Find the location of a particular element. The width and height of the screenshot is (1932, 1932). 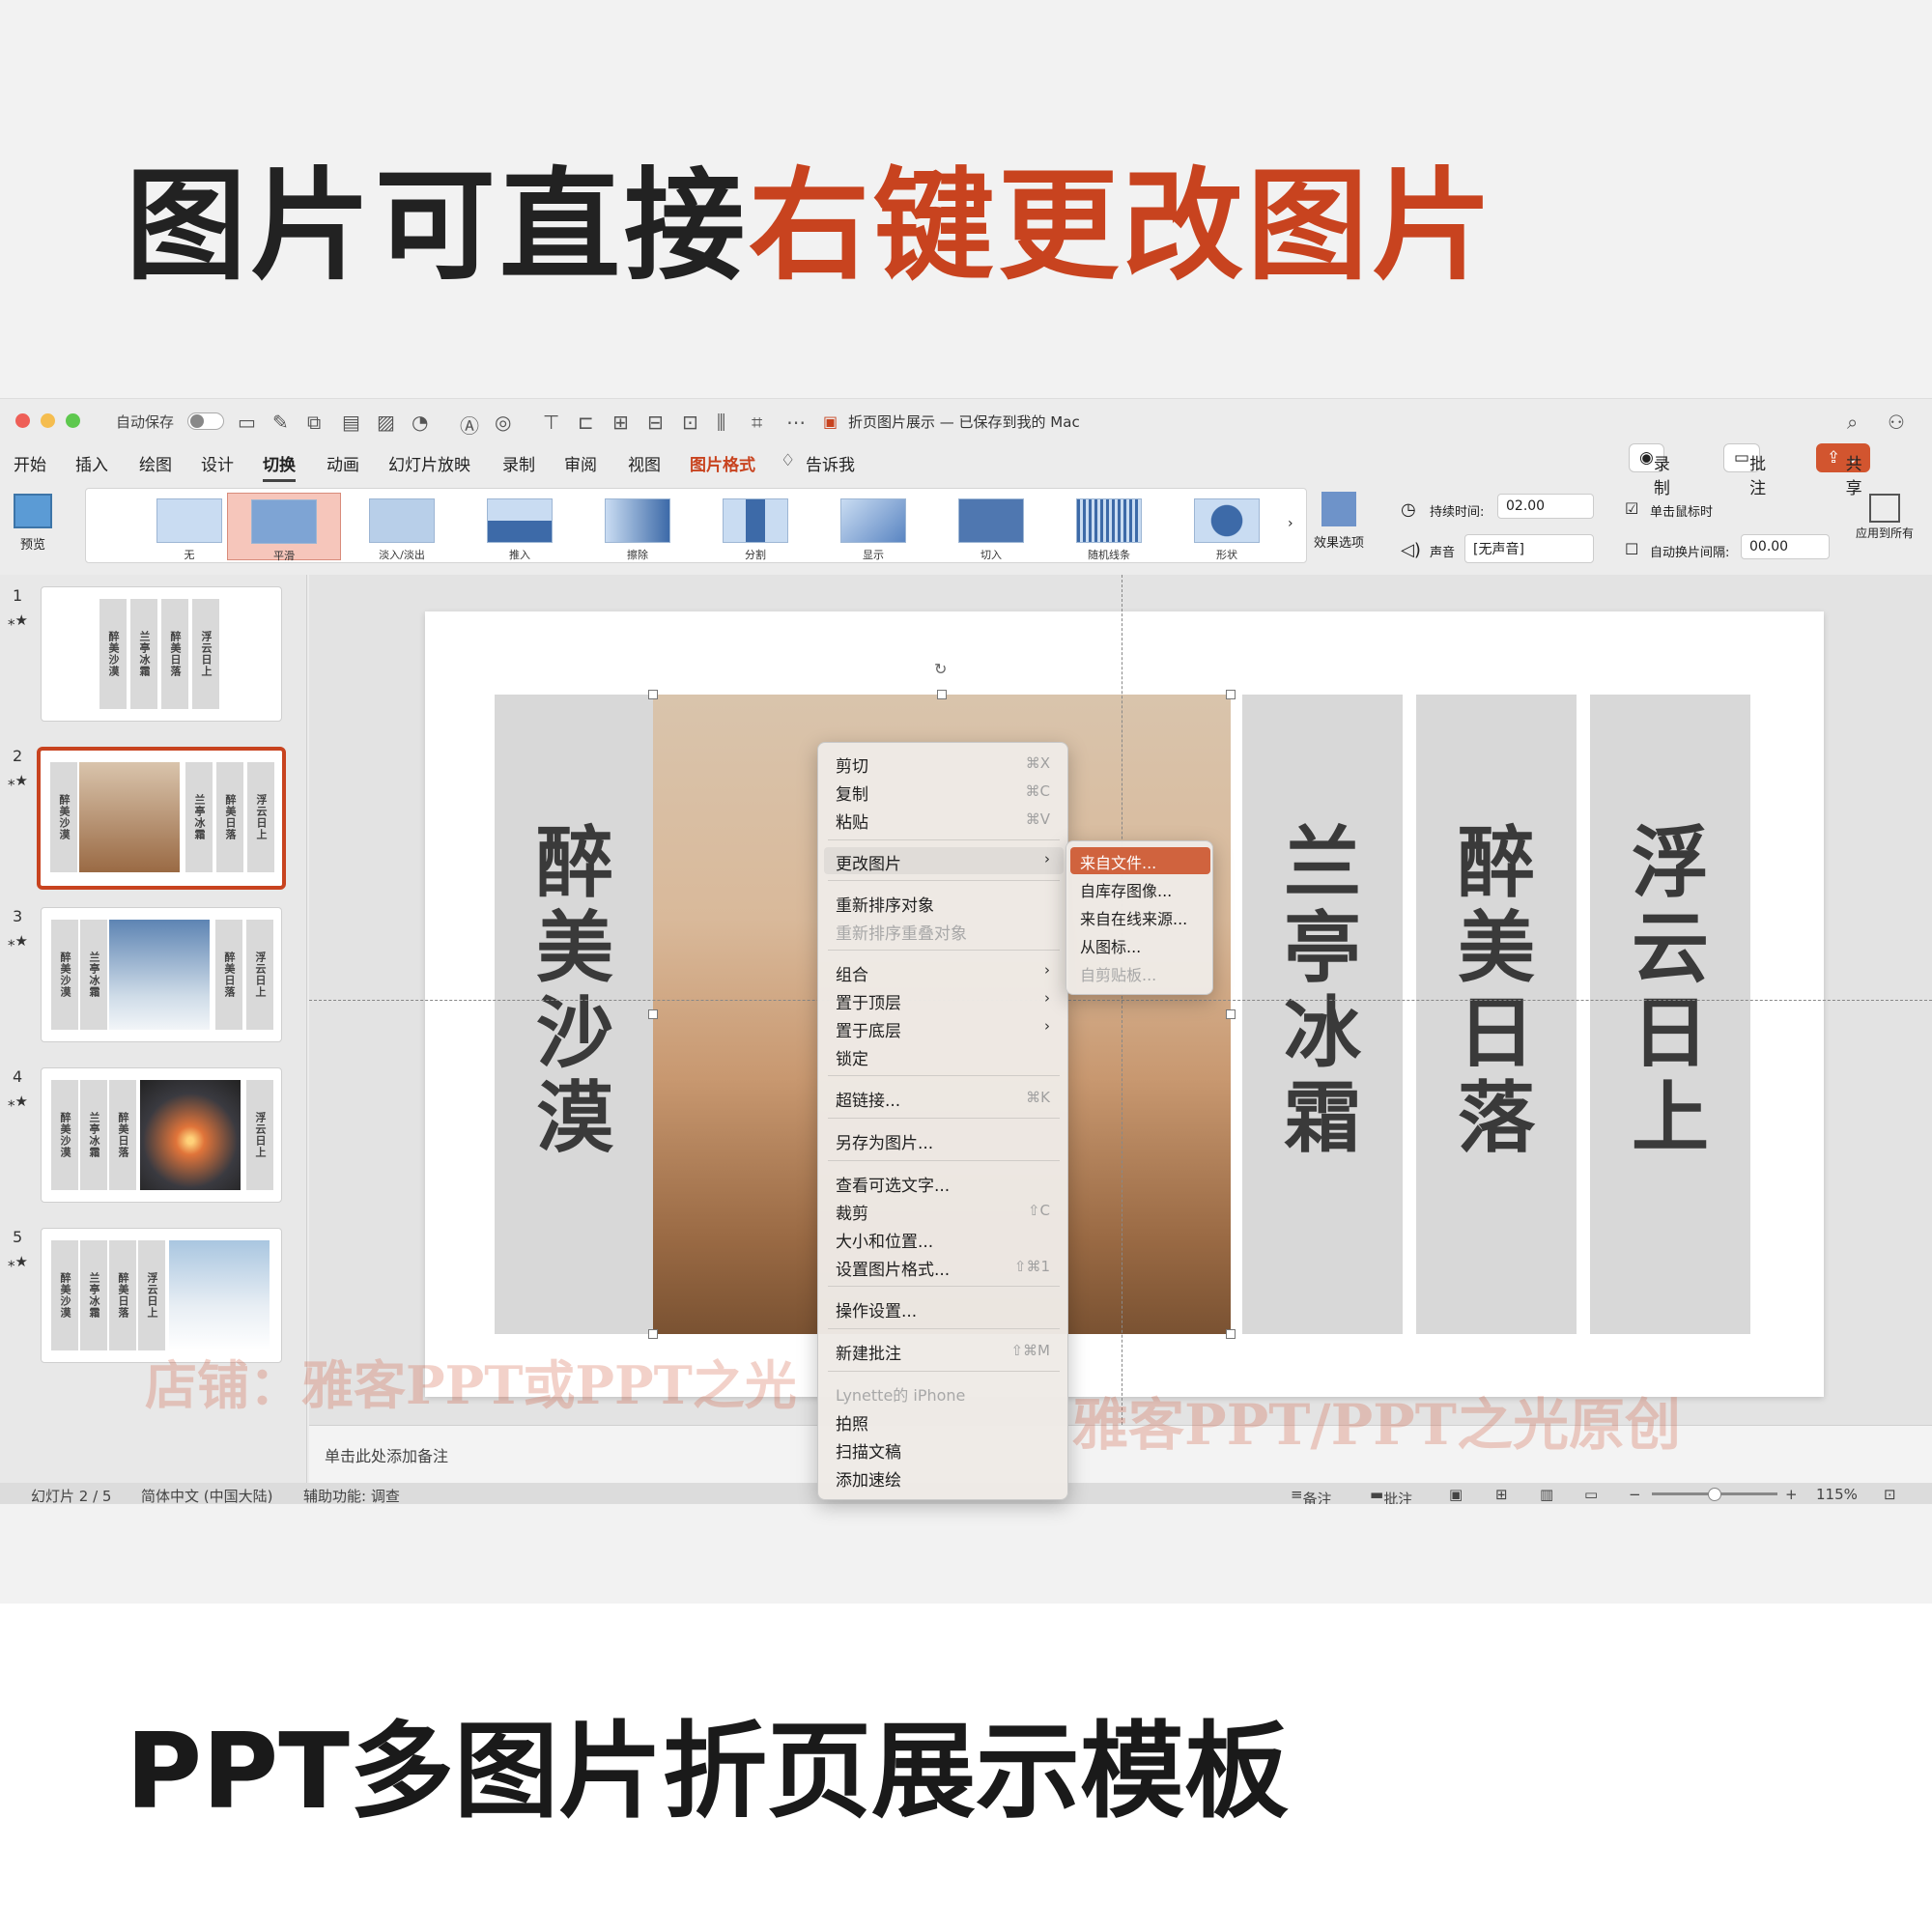

preview-button: 预览 is located at coordinates (33, 523).